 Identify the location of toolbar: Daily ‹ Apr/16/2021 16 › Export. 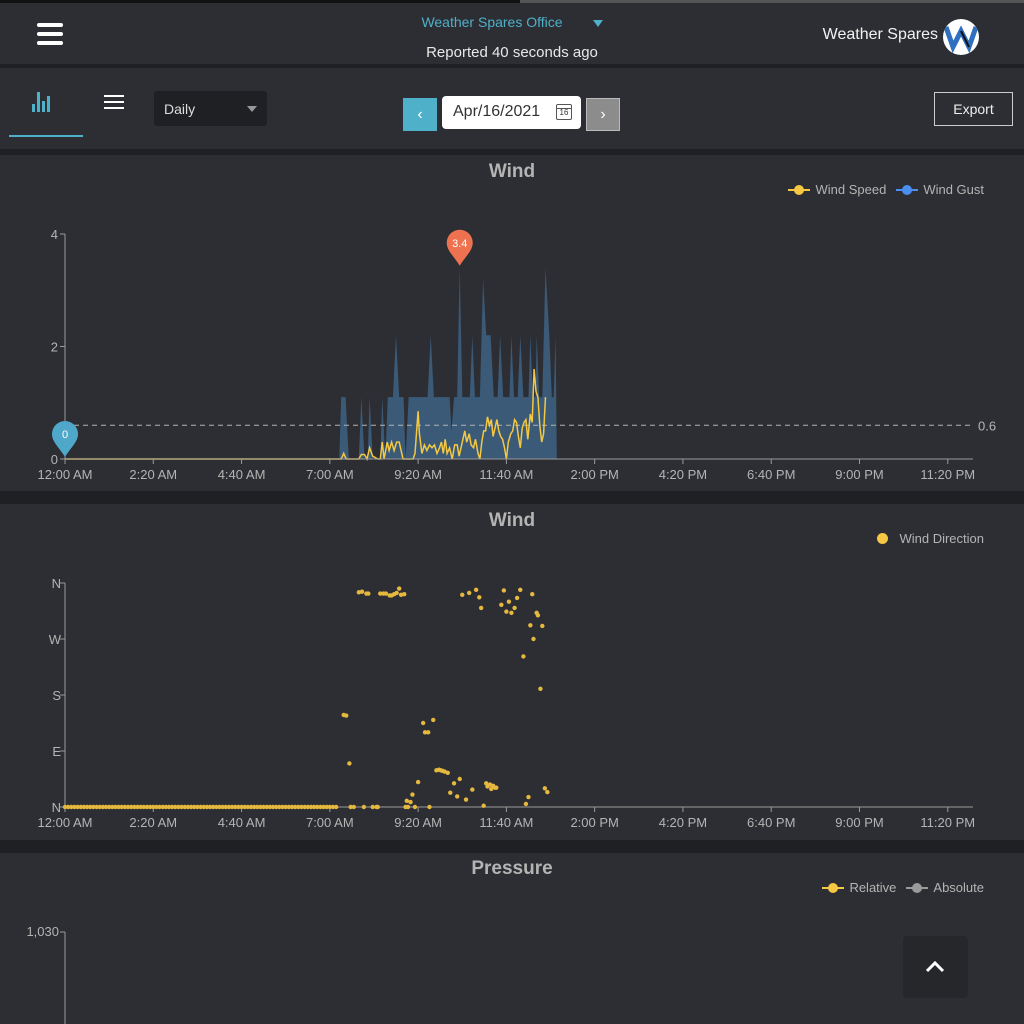
(512, 108).